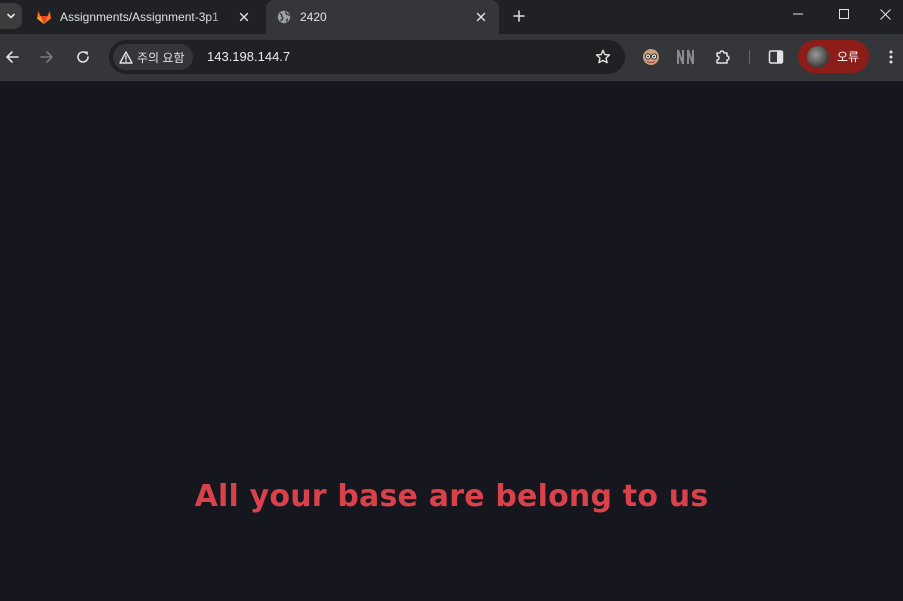  I want to click on bookmark-button, so click(603, 57).